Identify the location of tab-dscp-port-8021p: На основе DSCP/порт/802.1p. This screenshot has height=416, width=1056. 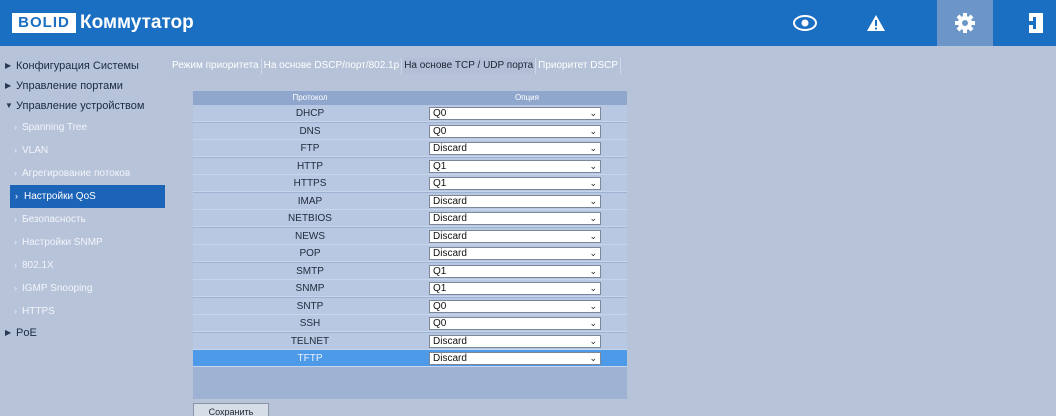
(332, 66).